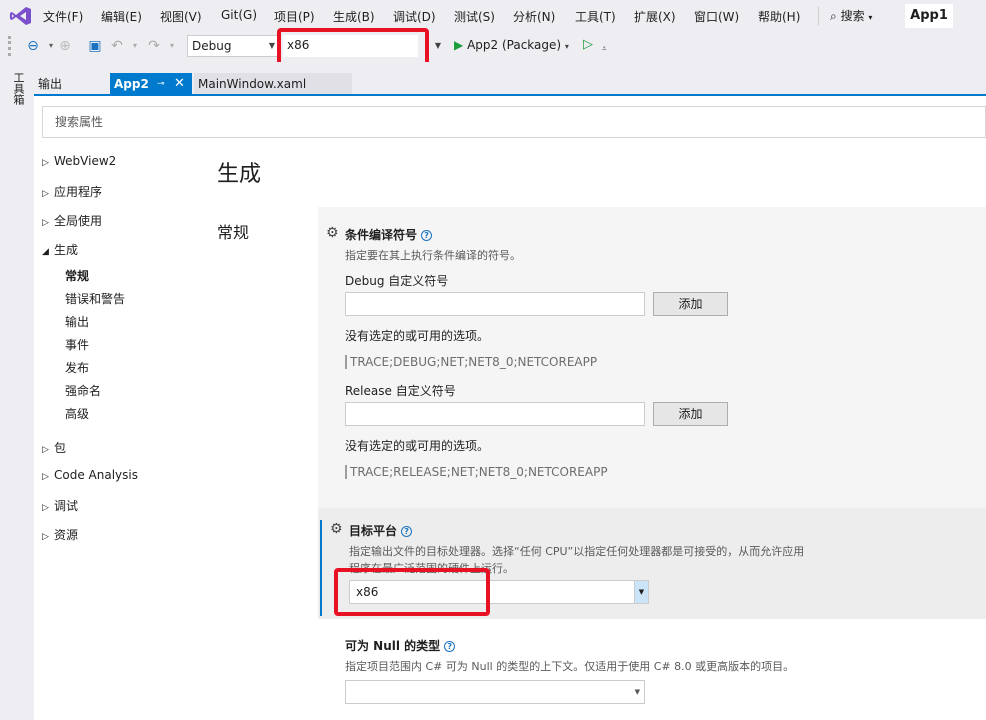  What do you see at coordinates (33, 46) in the screenshot?
I see `navigate-back-icon: ⊖` at bounding box center [33, 46].